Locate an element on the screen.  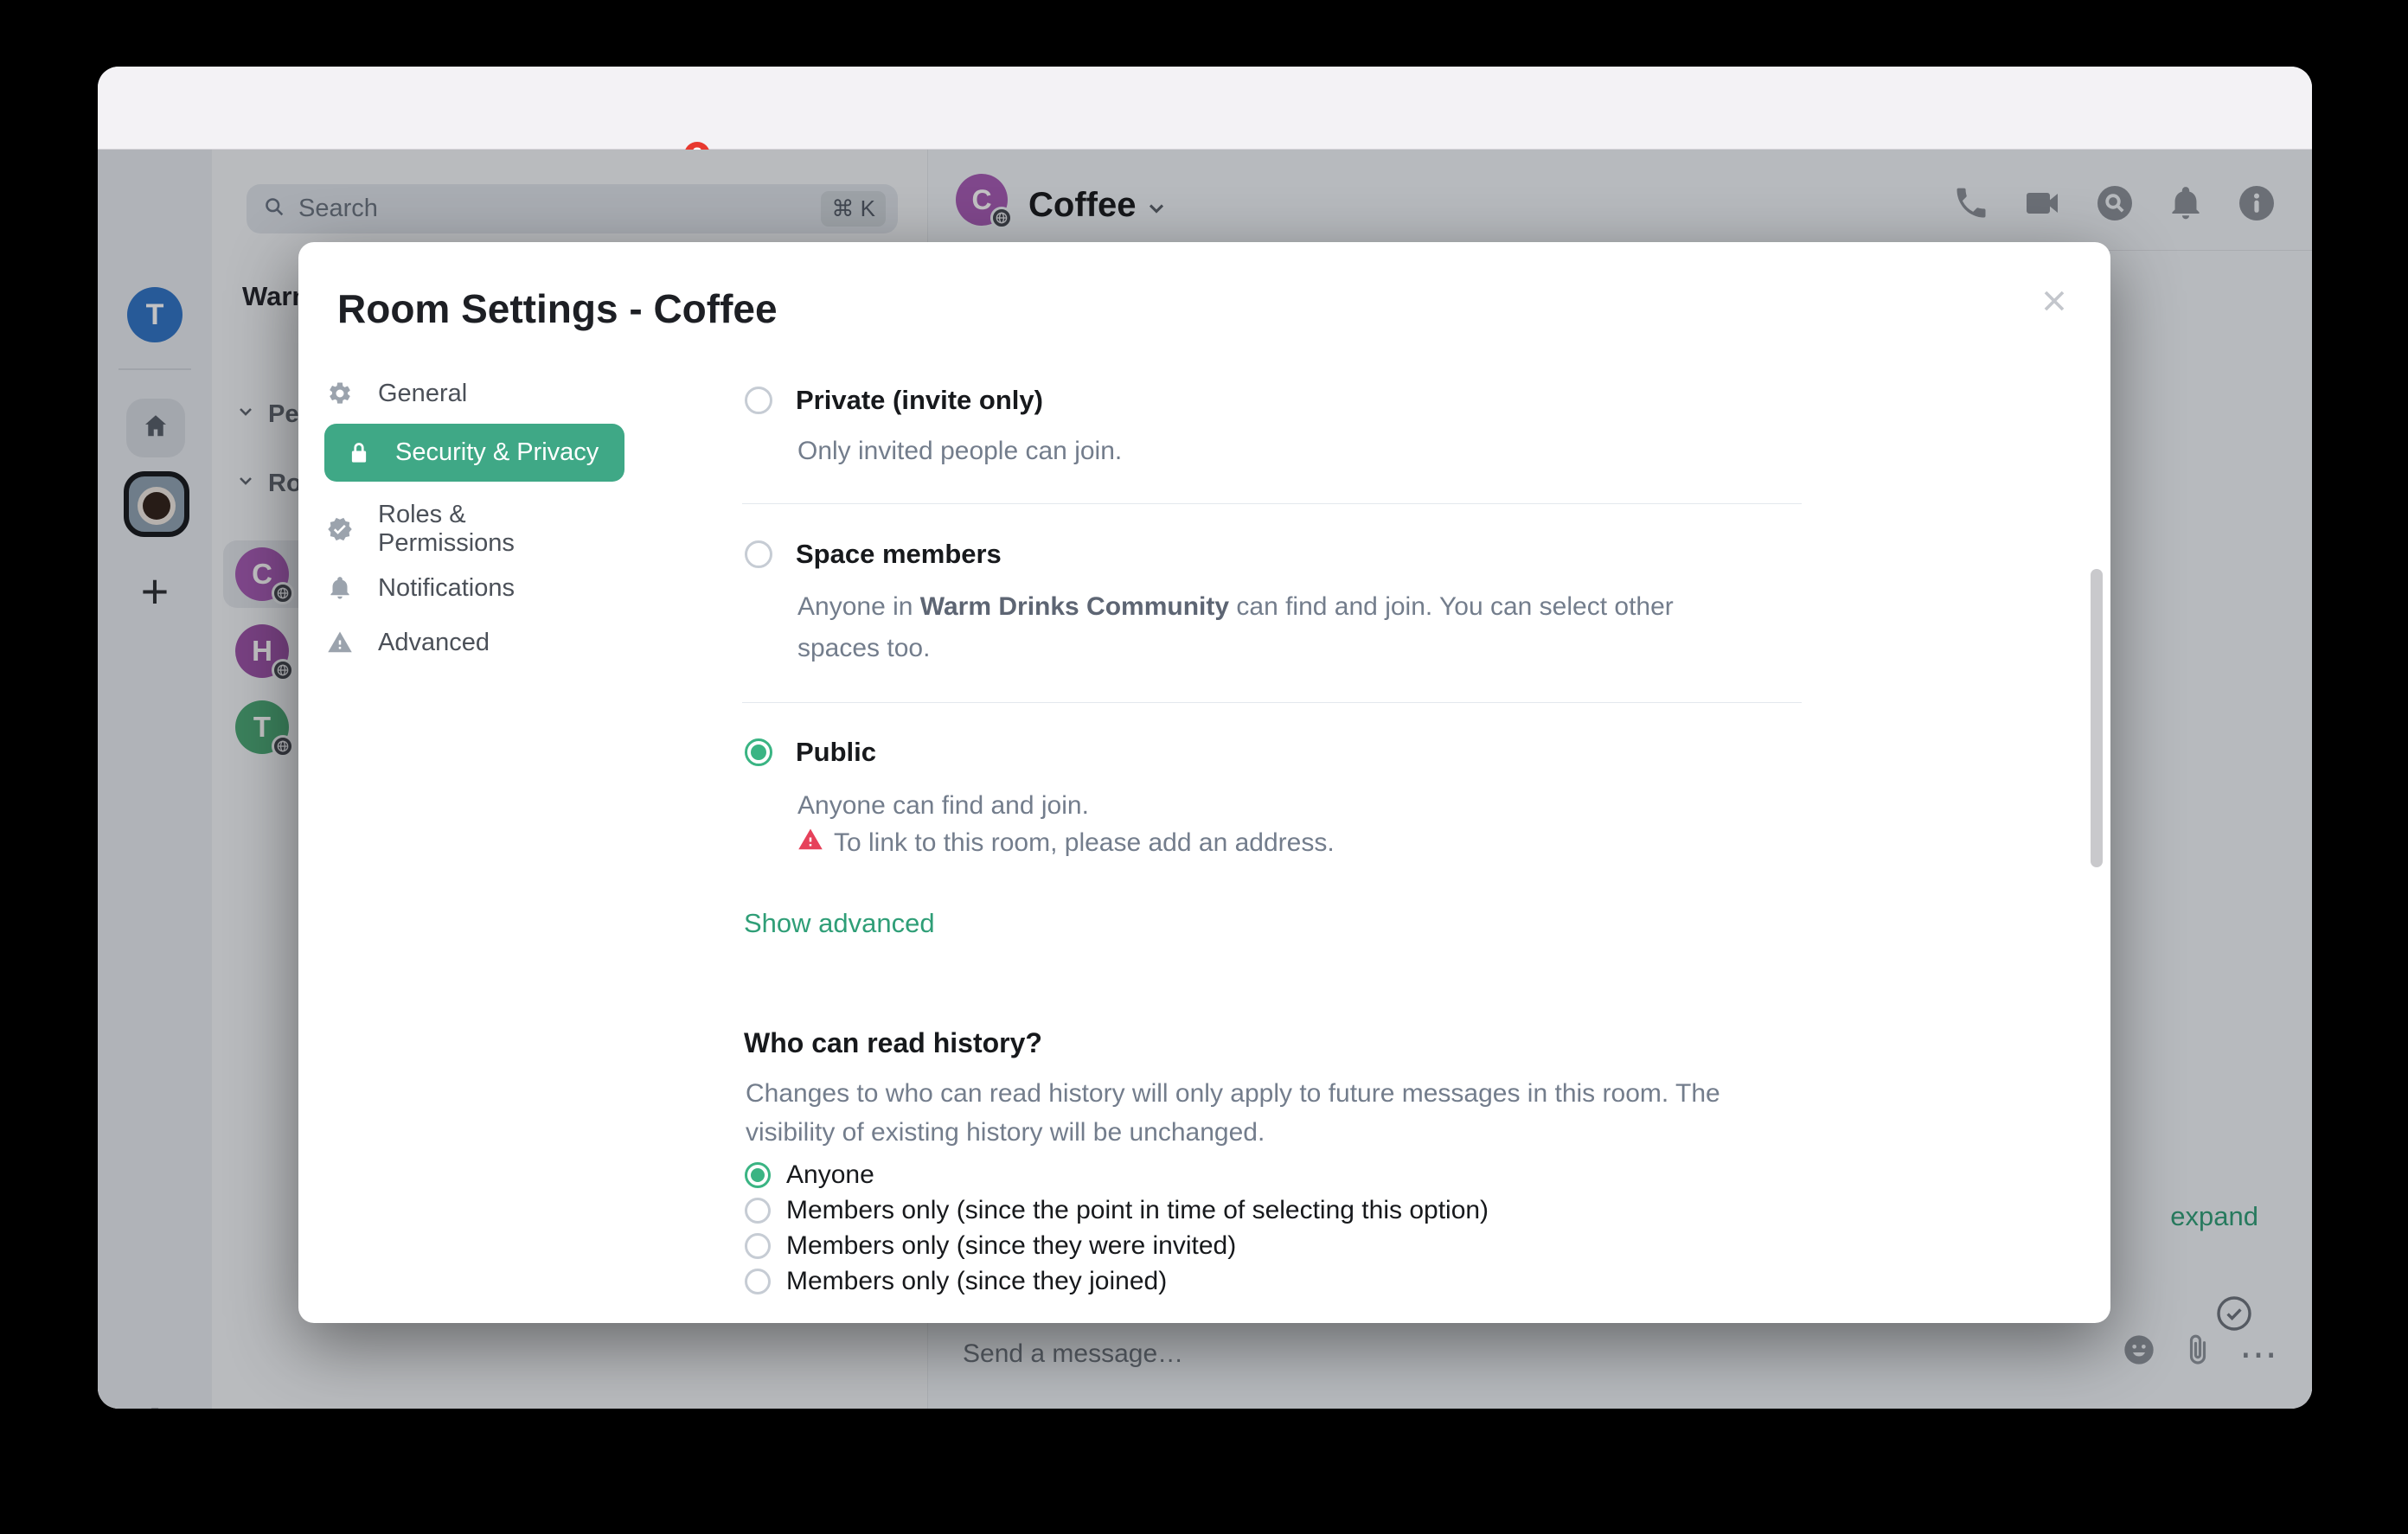
option-label-space-members: Space members is located at coordinates (899, 554).